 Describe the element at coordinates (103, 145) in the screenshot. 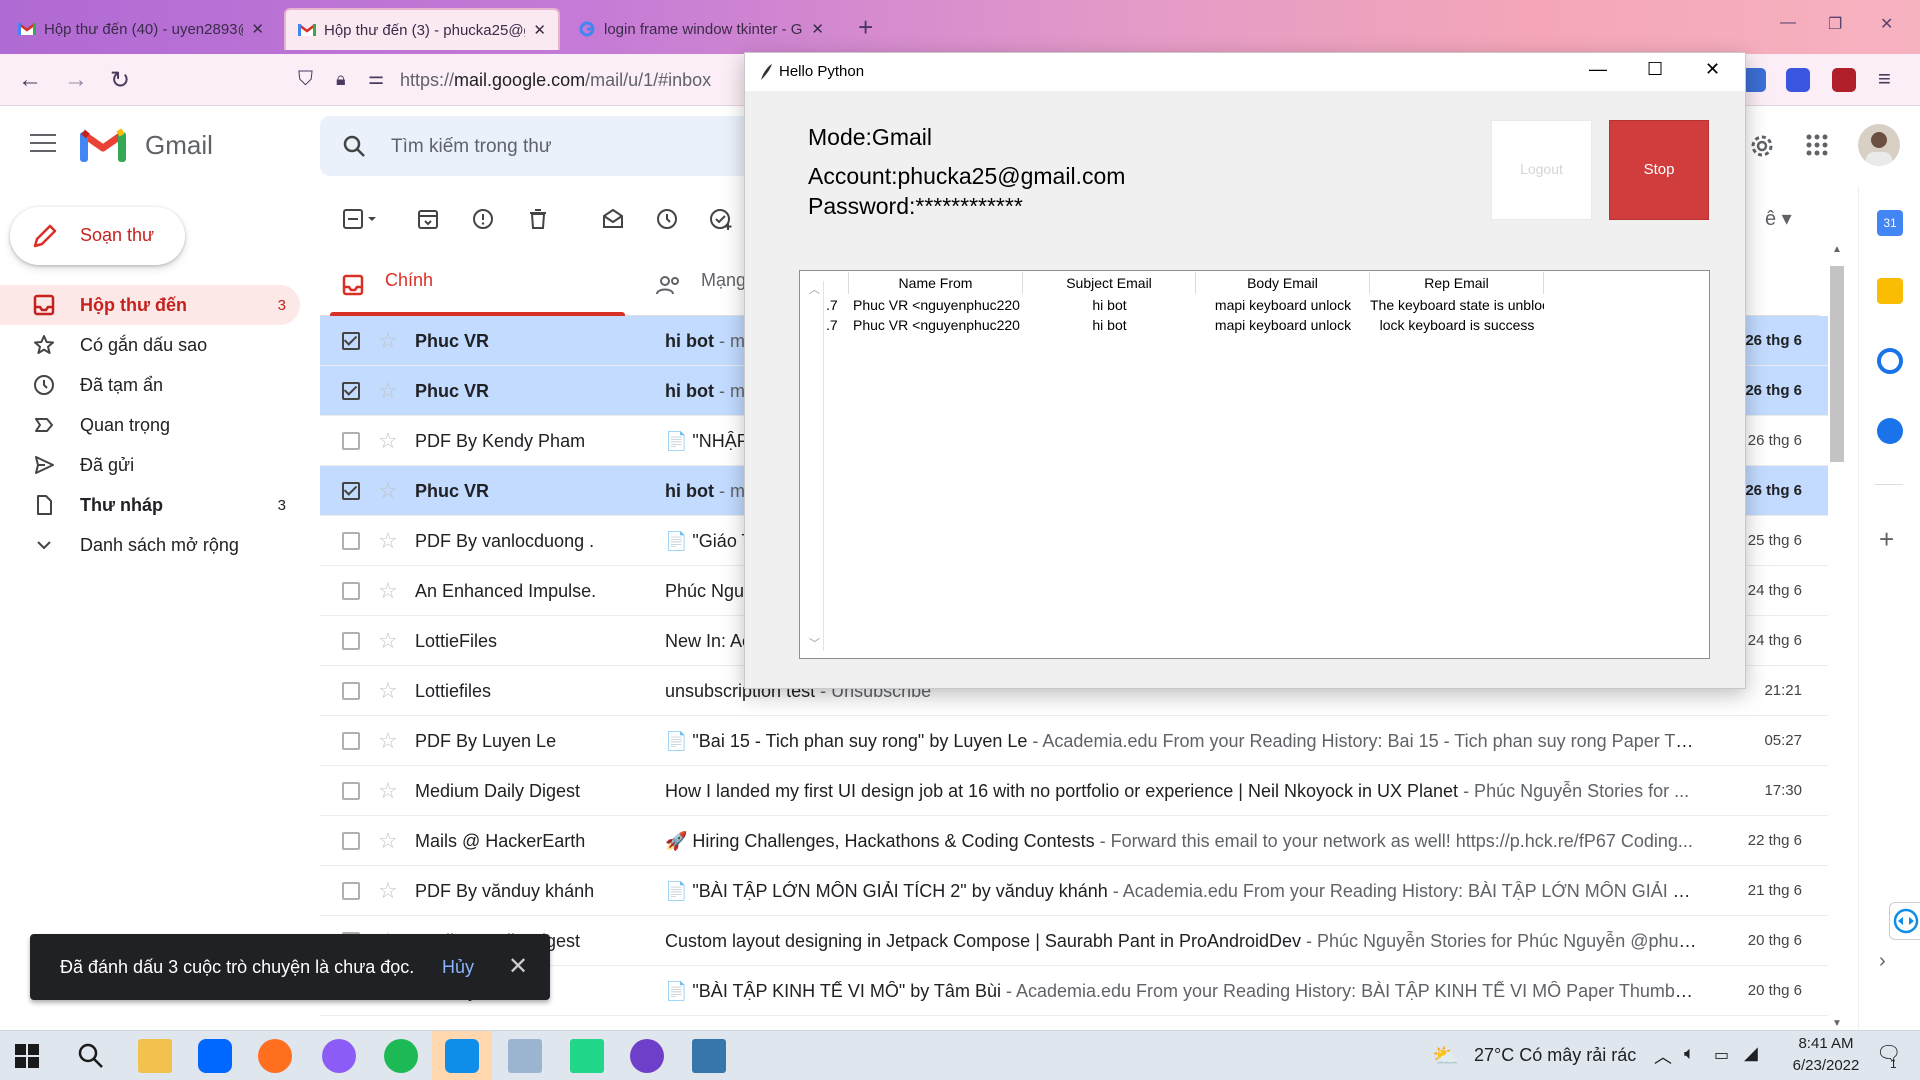

I see `gmail-logo-icon` at that location.